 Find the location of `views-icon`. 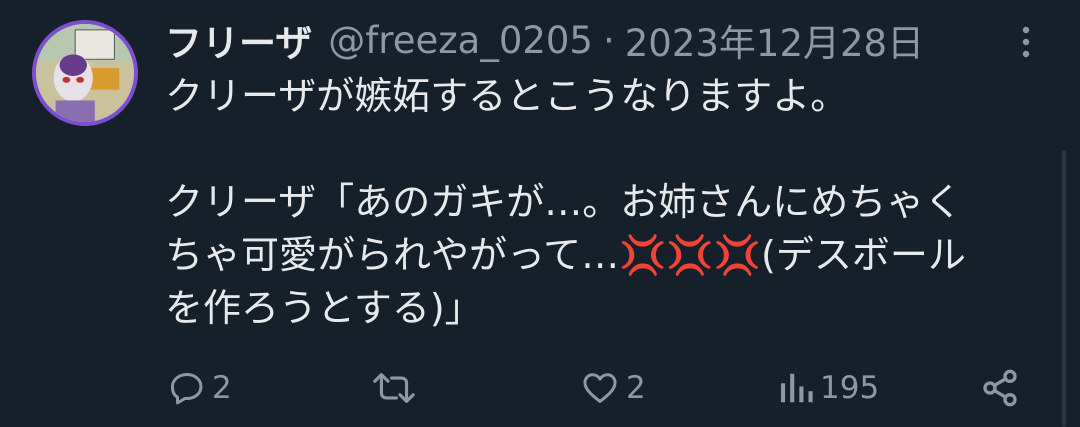

views-icon is located at coordinates (796, 388).